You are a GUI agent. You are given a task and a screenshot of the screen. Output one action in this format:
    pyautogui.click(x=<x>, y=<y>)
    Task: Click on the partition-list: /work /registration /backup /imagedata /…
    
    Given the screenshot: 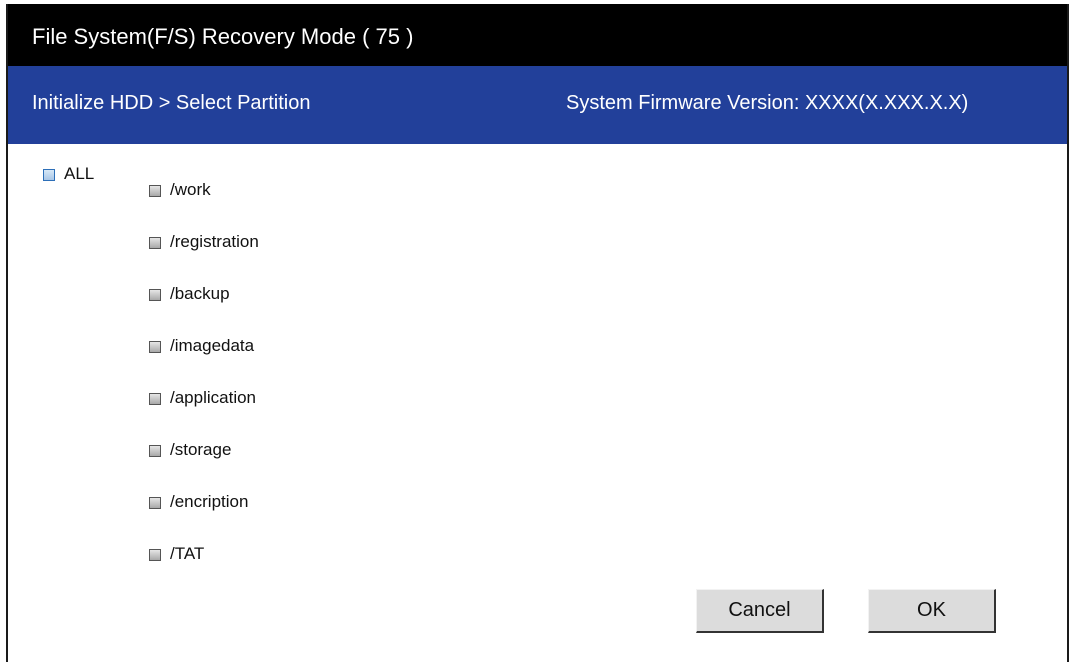 What is the action you would take?
    pyautogui.click(x=204, y=372)
    